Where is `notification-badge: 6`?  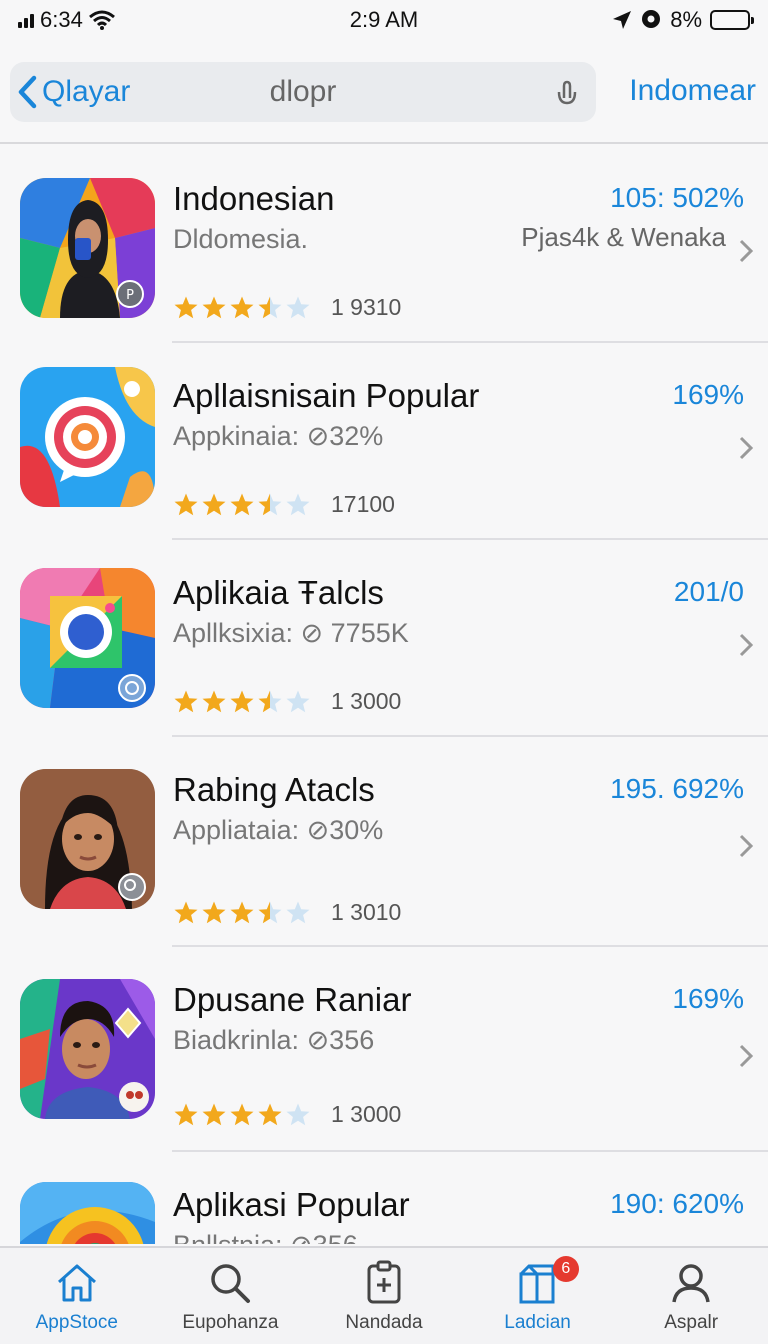 notification-badge: 6 is located at coordinates (565, 1269).